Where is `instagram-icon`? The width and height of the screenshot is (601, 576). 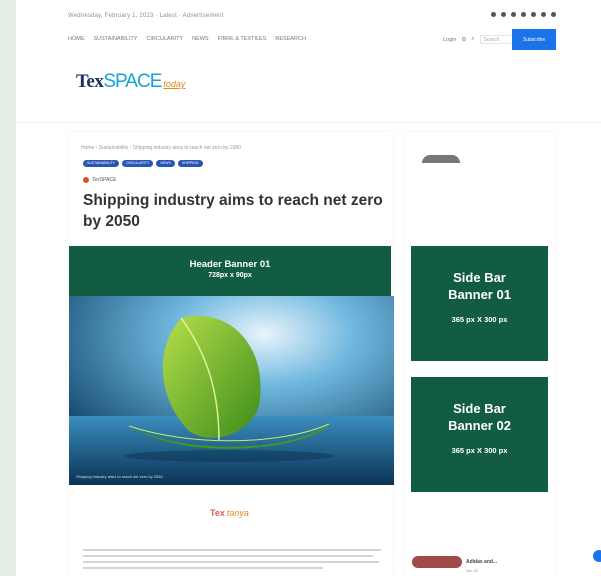 instagram-icon is located at coordinates (533, 14).